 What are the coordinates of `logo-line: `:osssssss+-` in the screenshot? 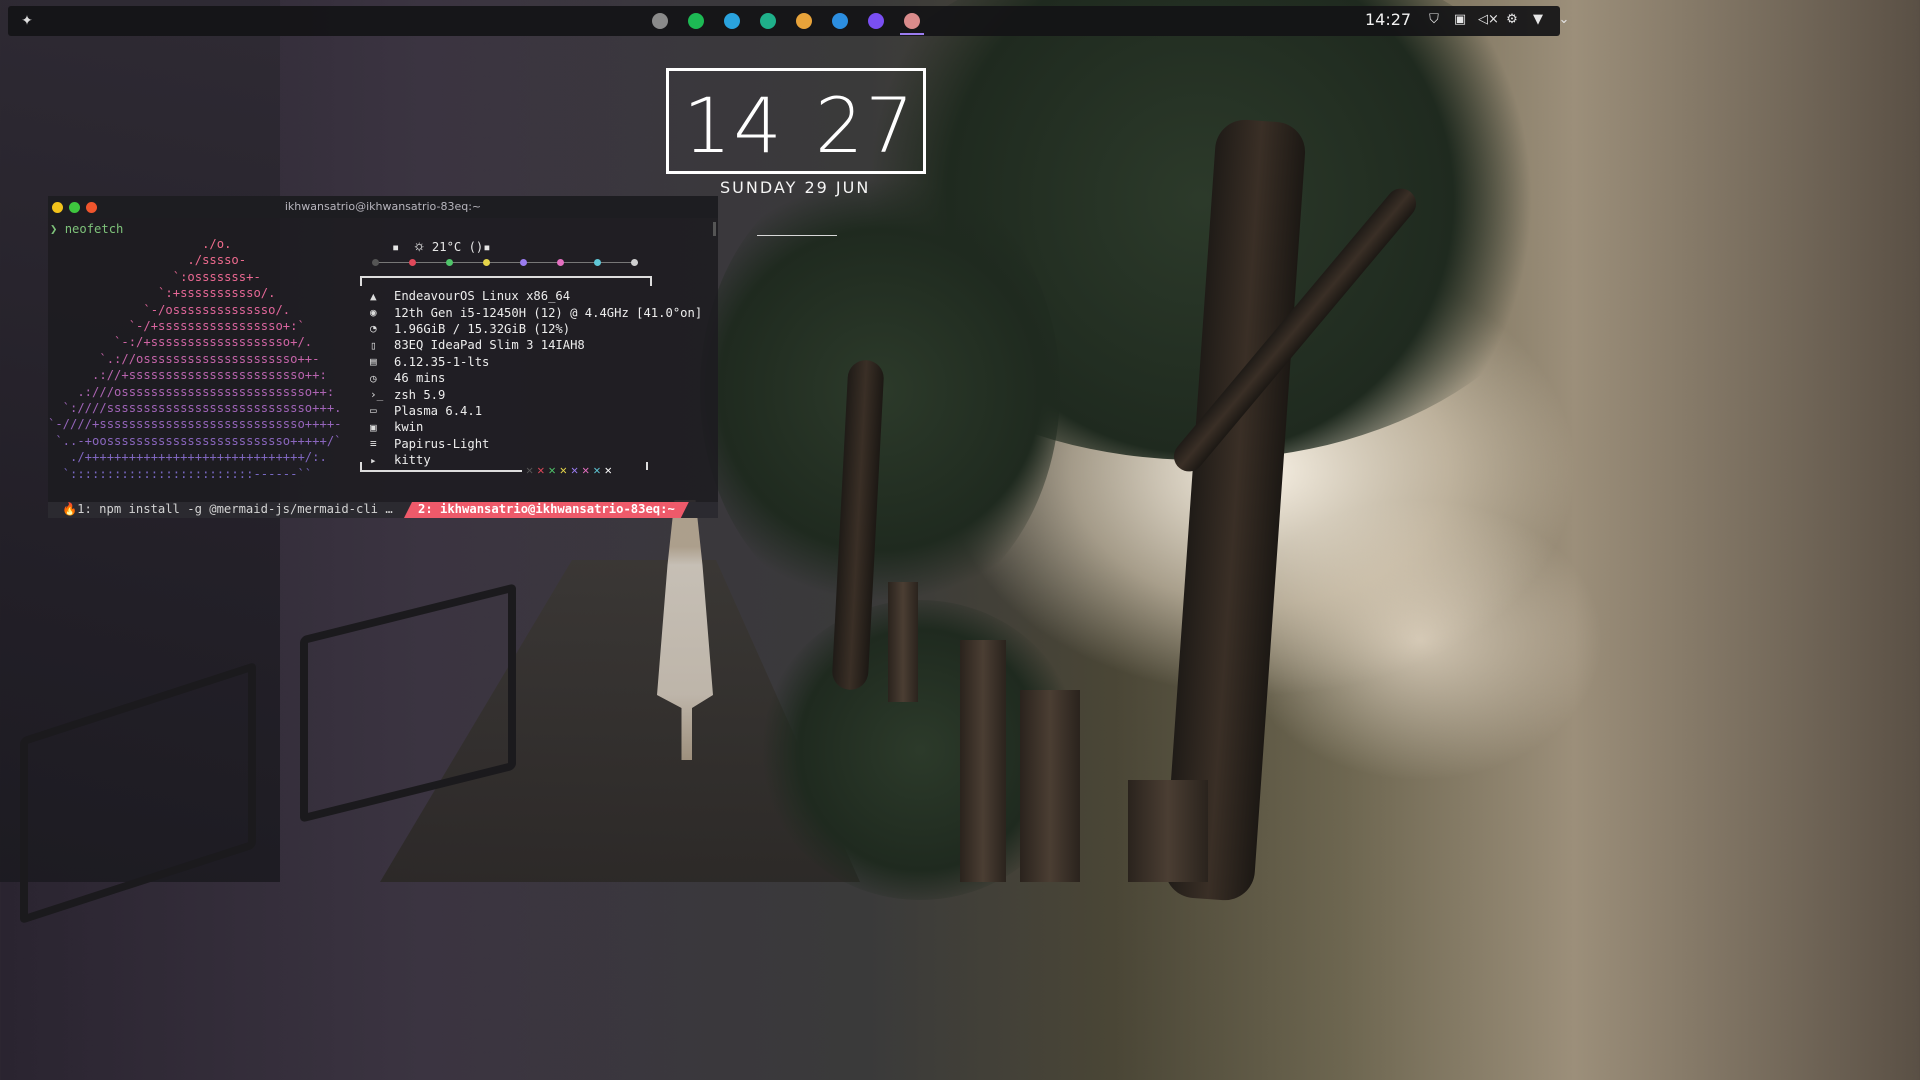 It's located at (154, 276).